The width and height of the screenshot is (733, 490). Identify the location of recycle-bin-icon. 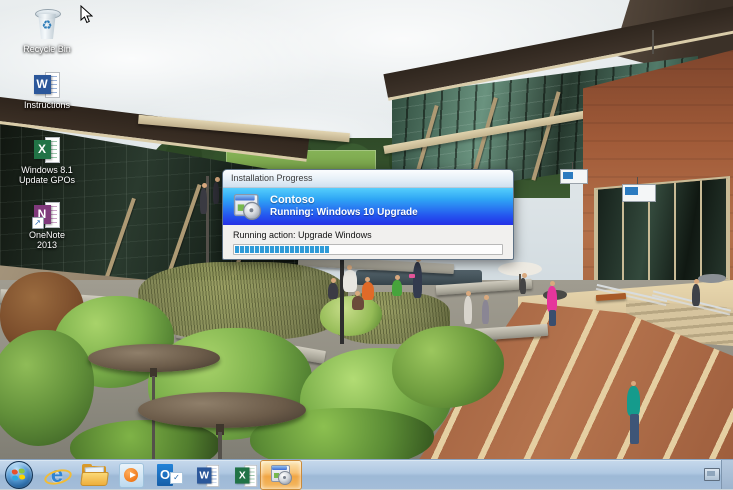
(47, 23).